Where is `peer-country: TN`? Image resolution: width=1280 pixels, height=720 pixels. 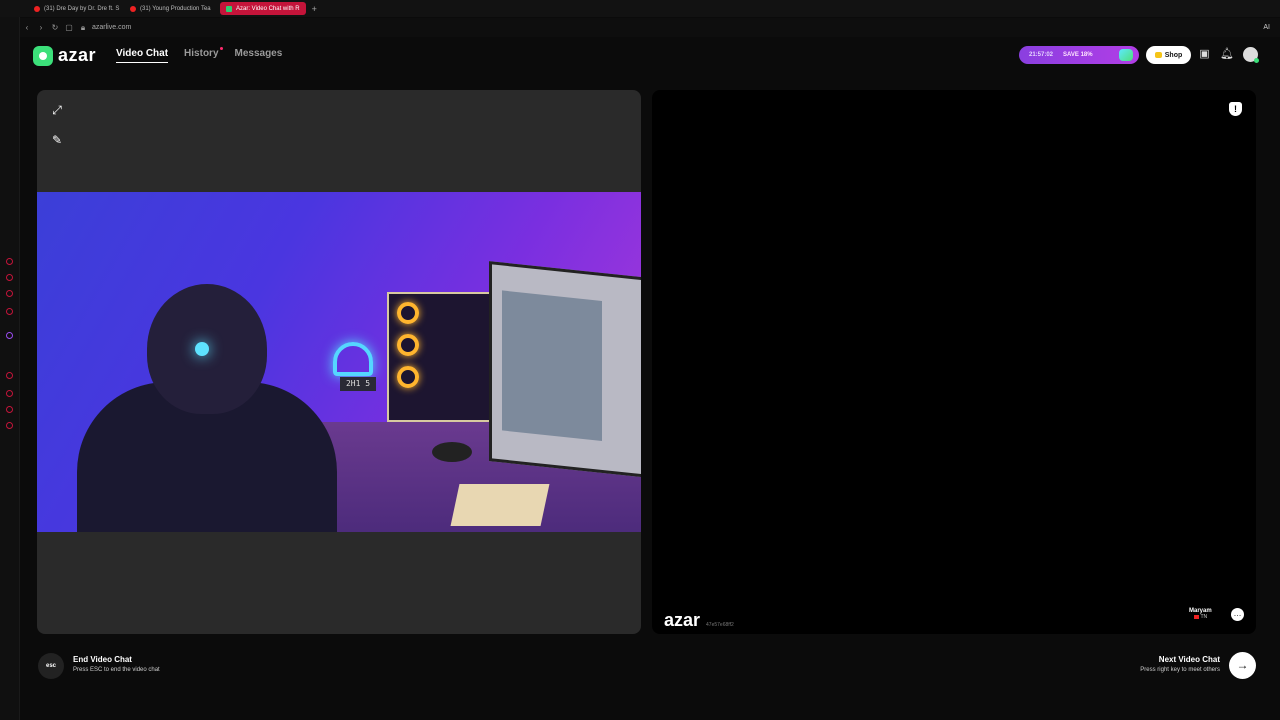
peer-country: TN is located at coordinates (1204, 617).